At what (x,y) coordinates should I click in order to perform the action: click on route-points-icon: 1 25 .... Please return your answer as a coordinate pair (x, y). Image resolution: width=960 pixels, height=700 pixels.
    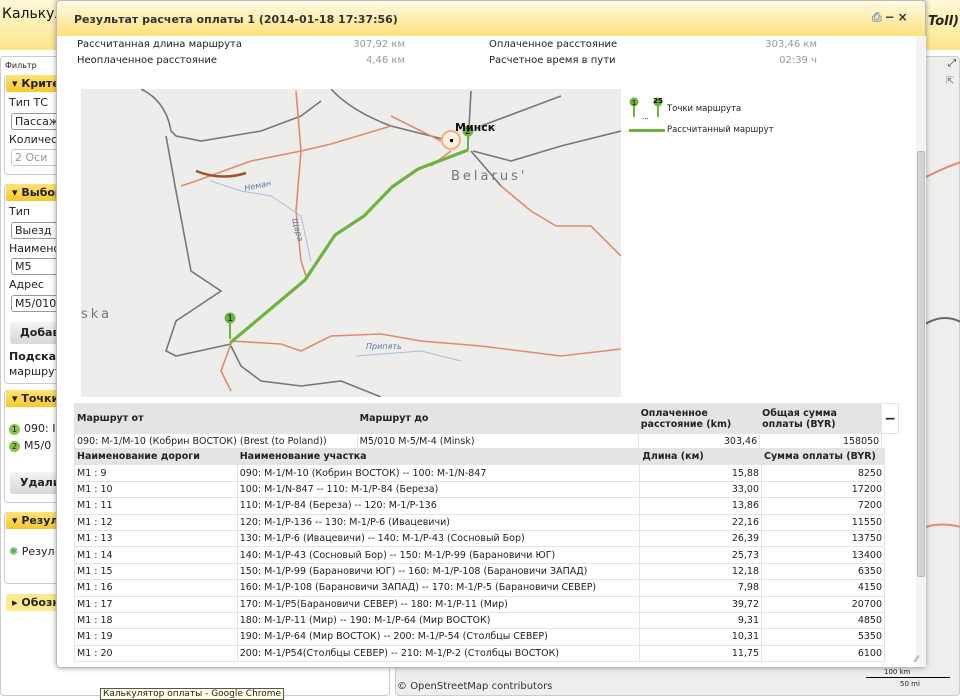
    Looking at the image, I should click on (646, 109).